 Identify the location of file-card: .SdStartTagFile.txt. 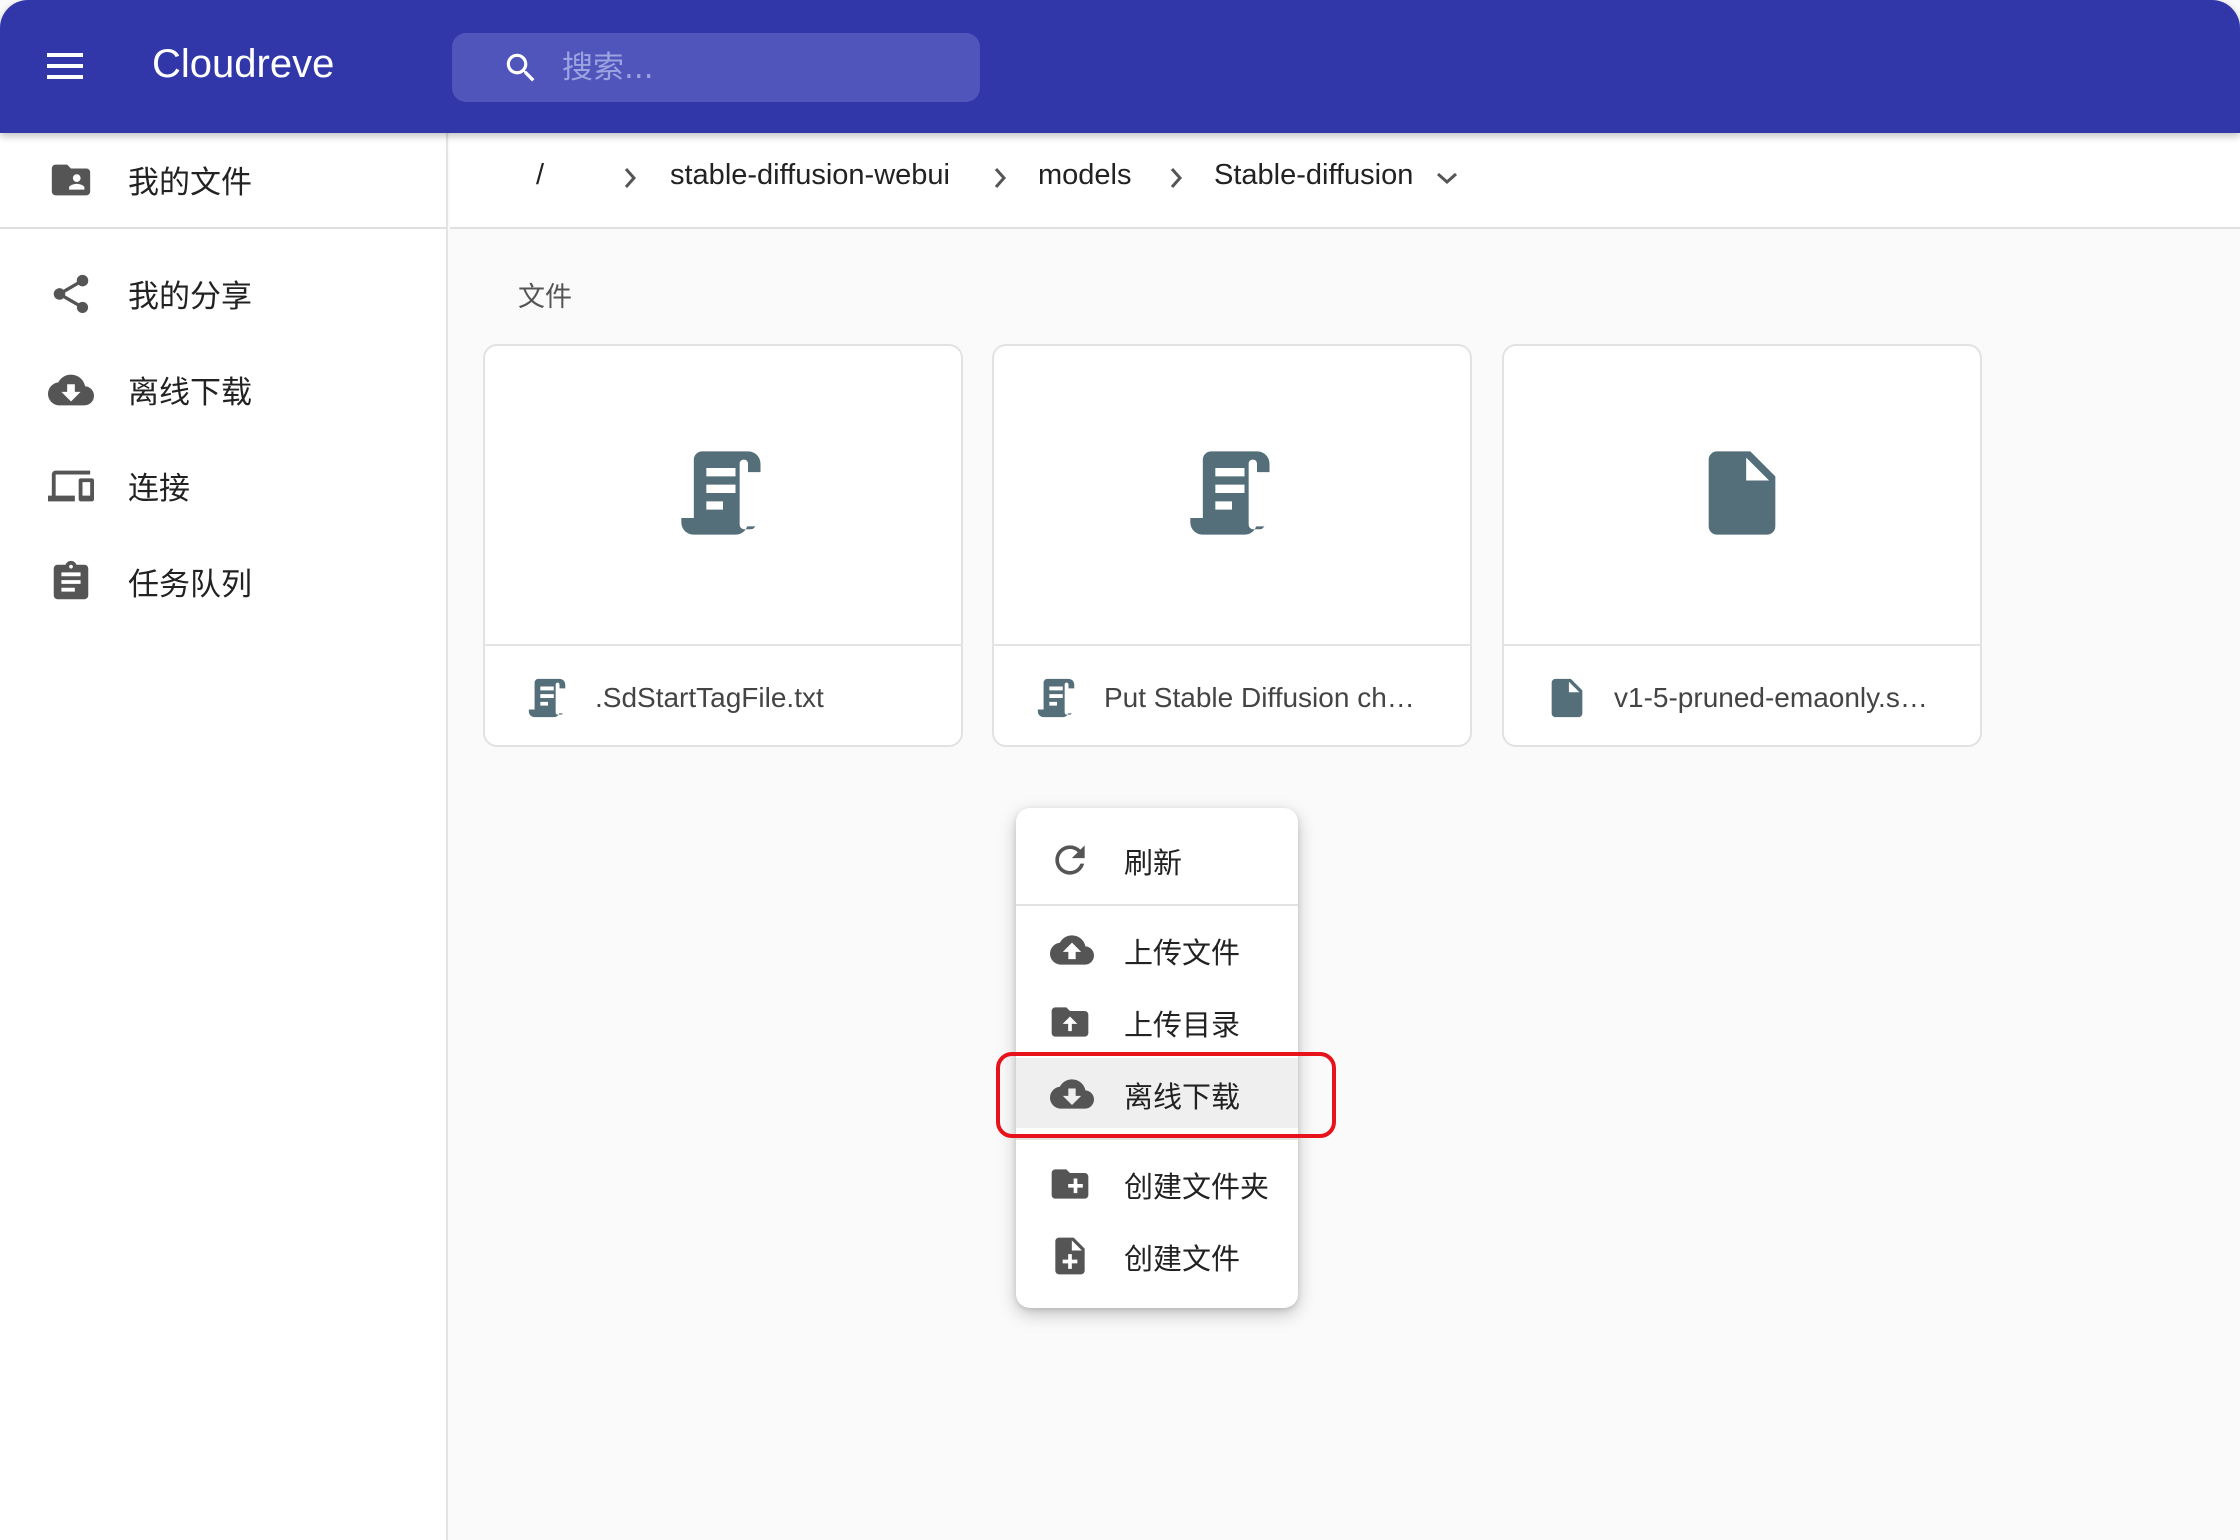
(723, 545).